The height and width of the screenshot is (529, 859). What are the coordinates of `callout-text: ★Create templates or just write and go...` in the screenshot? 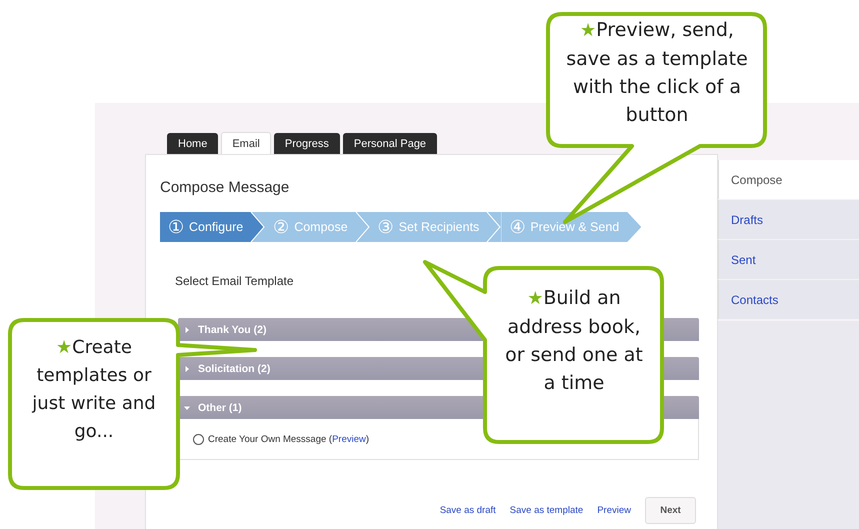 It's located at (93, 390).